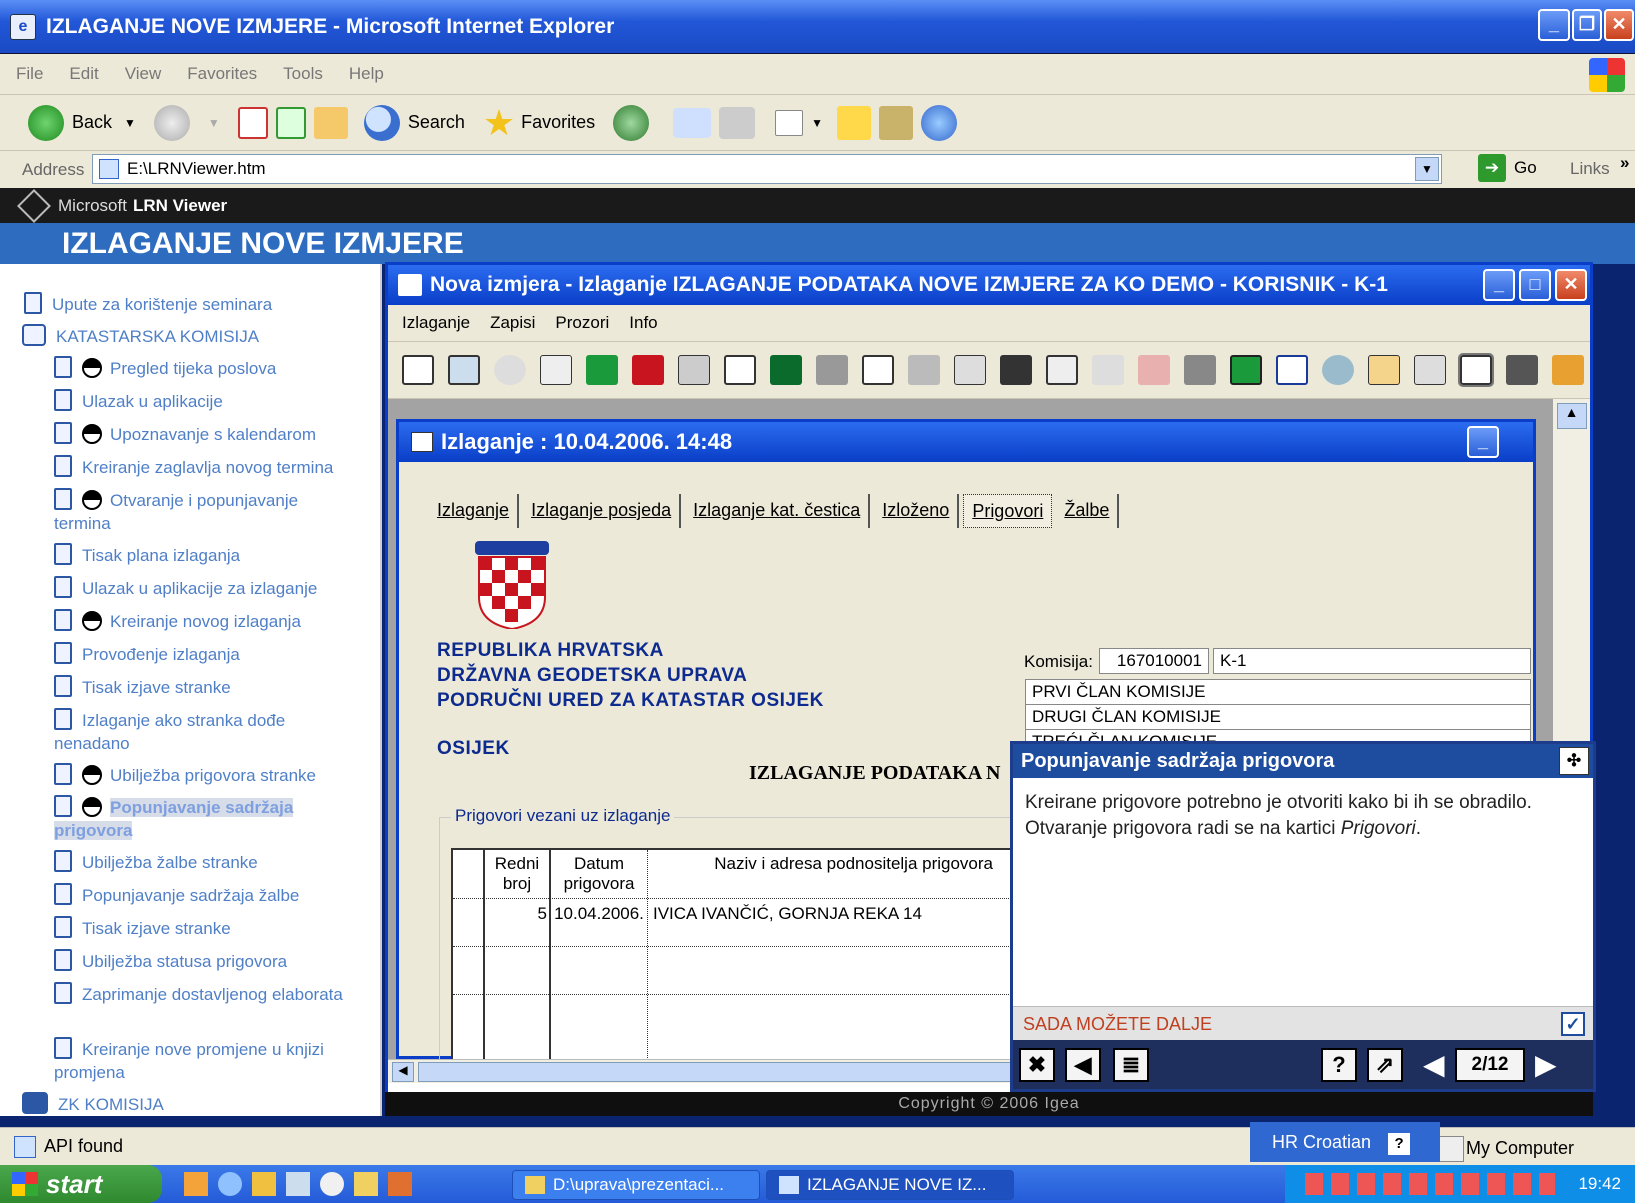 The width and height of the screenshot is (1635, 1203). I want to click on minimize-button: _, so click(1554, 25).